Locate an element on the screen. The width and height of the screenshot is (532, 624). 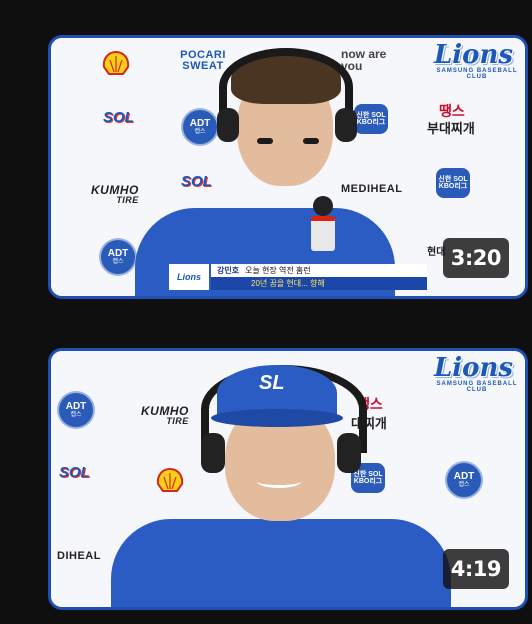
lower-third-logo: Lions is located at coordinates (189, 277).